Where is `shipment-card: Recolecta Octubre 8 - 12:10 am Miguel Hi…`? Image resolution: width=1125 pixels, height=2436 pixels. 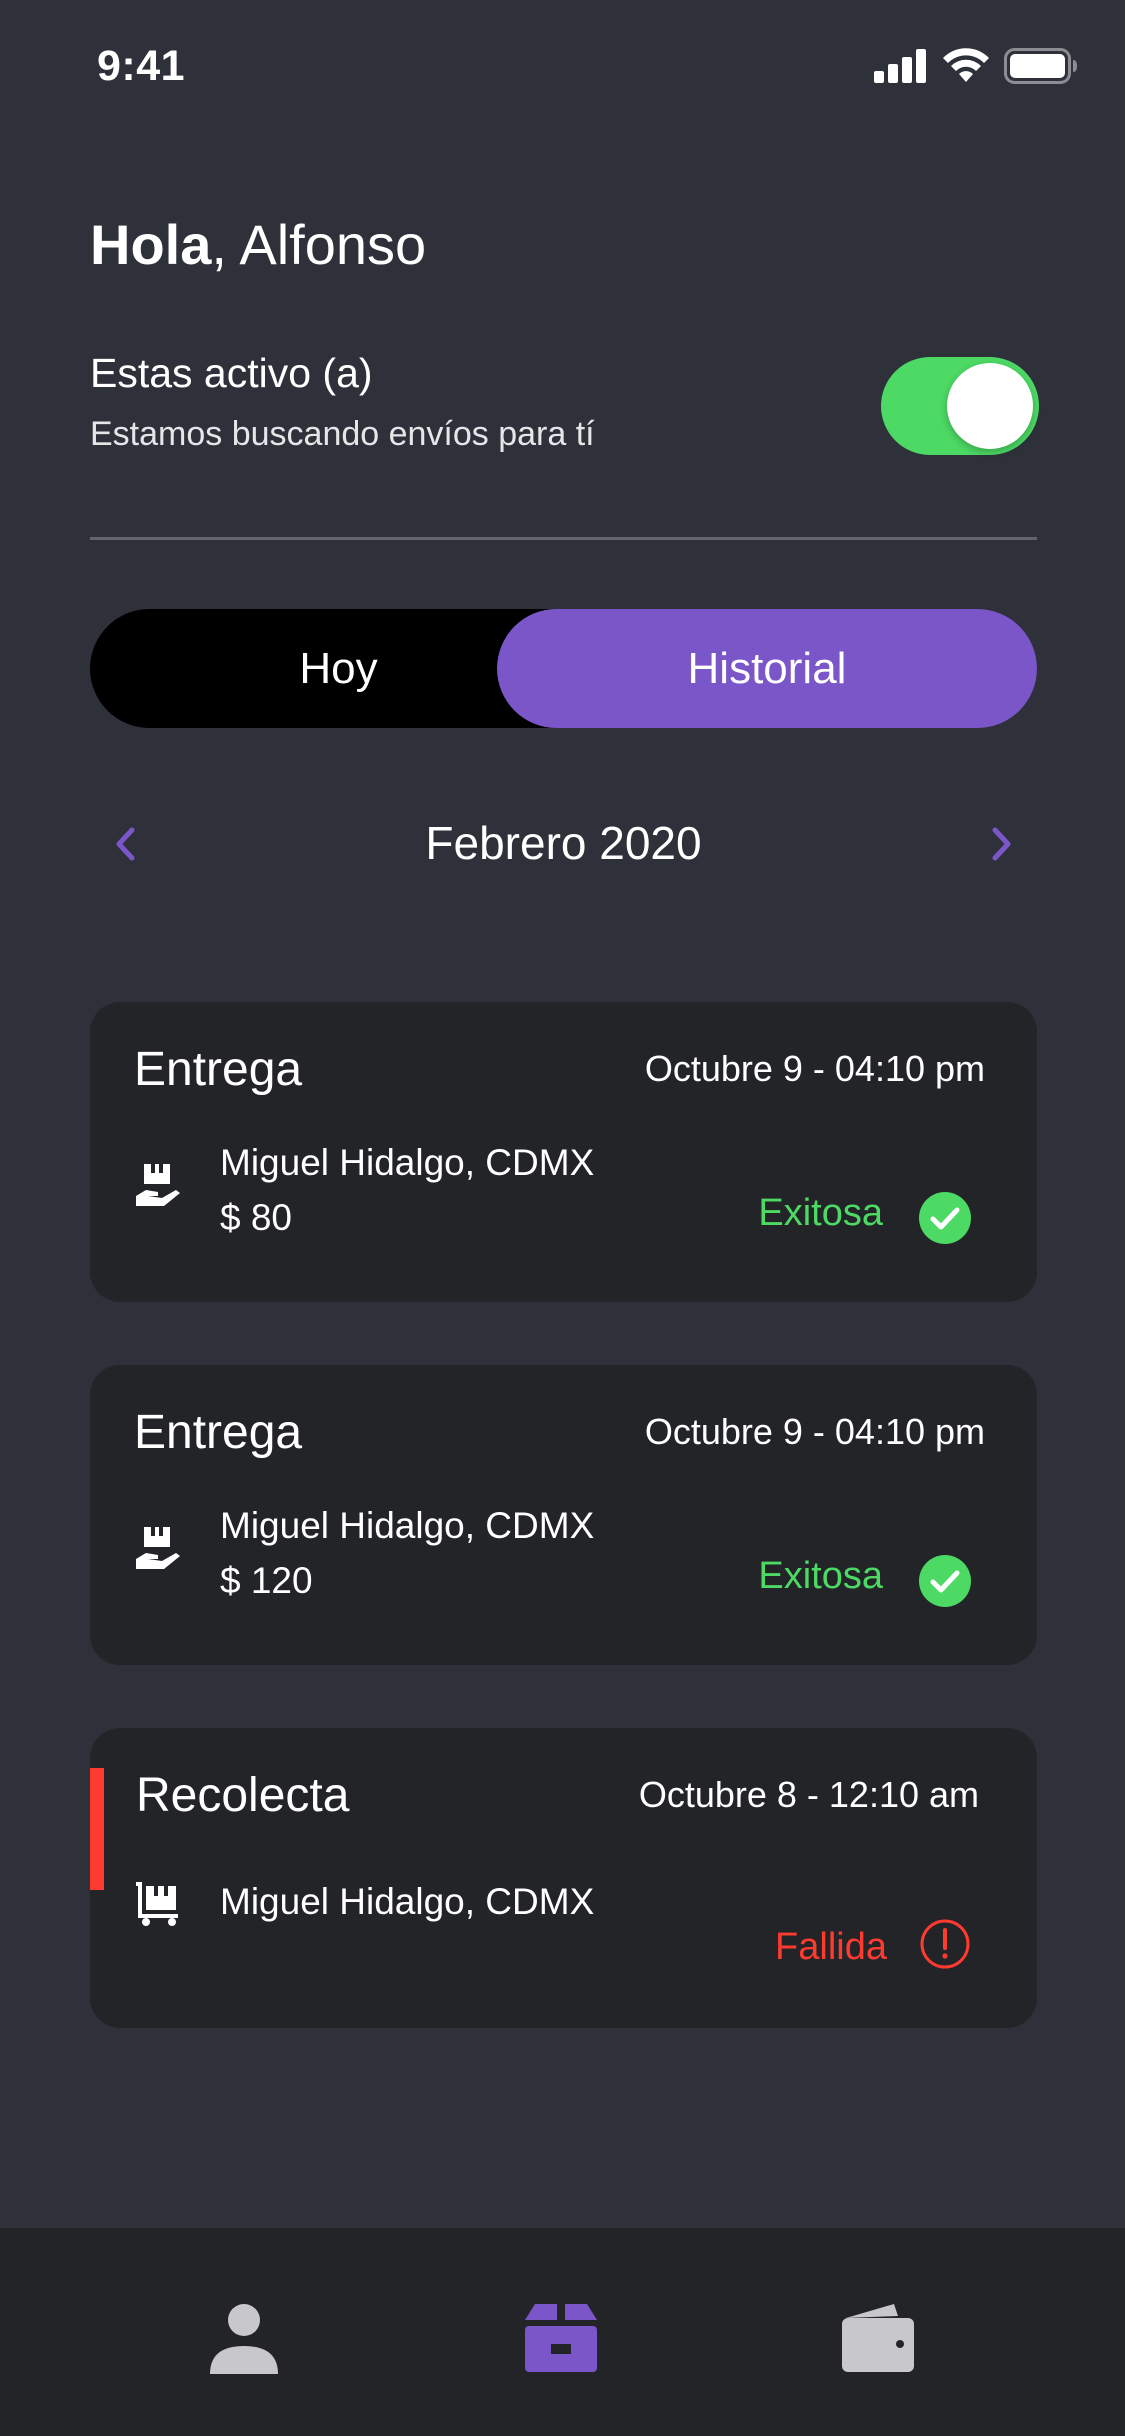
shipment-card: Recolecta Octubre 8 - 12:10 am Miguel Hi… is located at coordinates (563, 1878).